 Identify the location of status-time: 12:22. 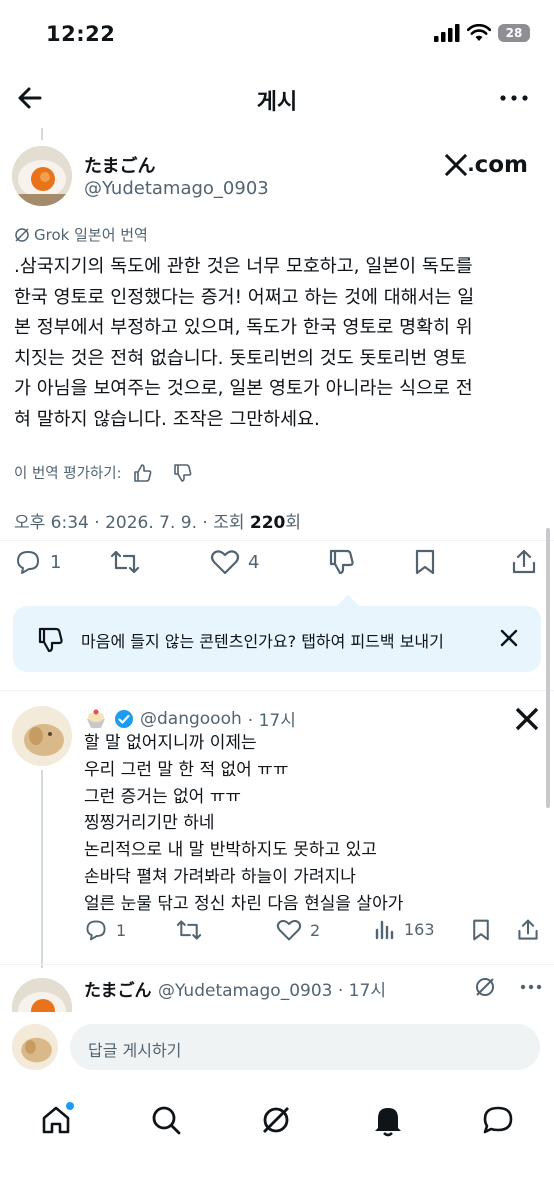
(81, 34).